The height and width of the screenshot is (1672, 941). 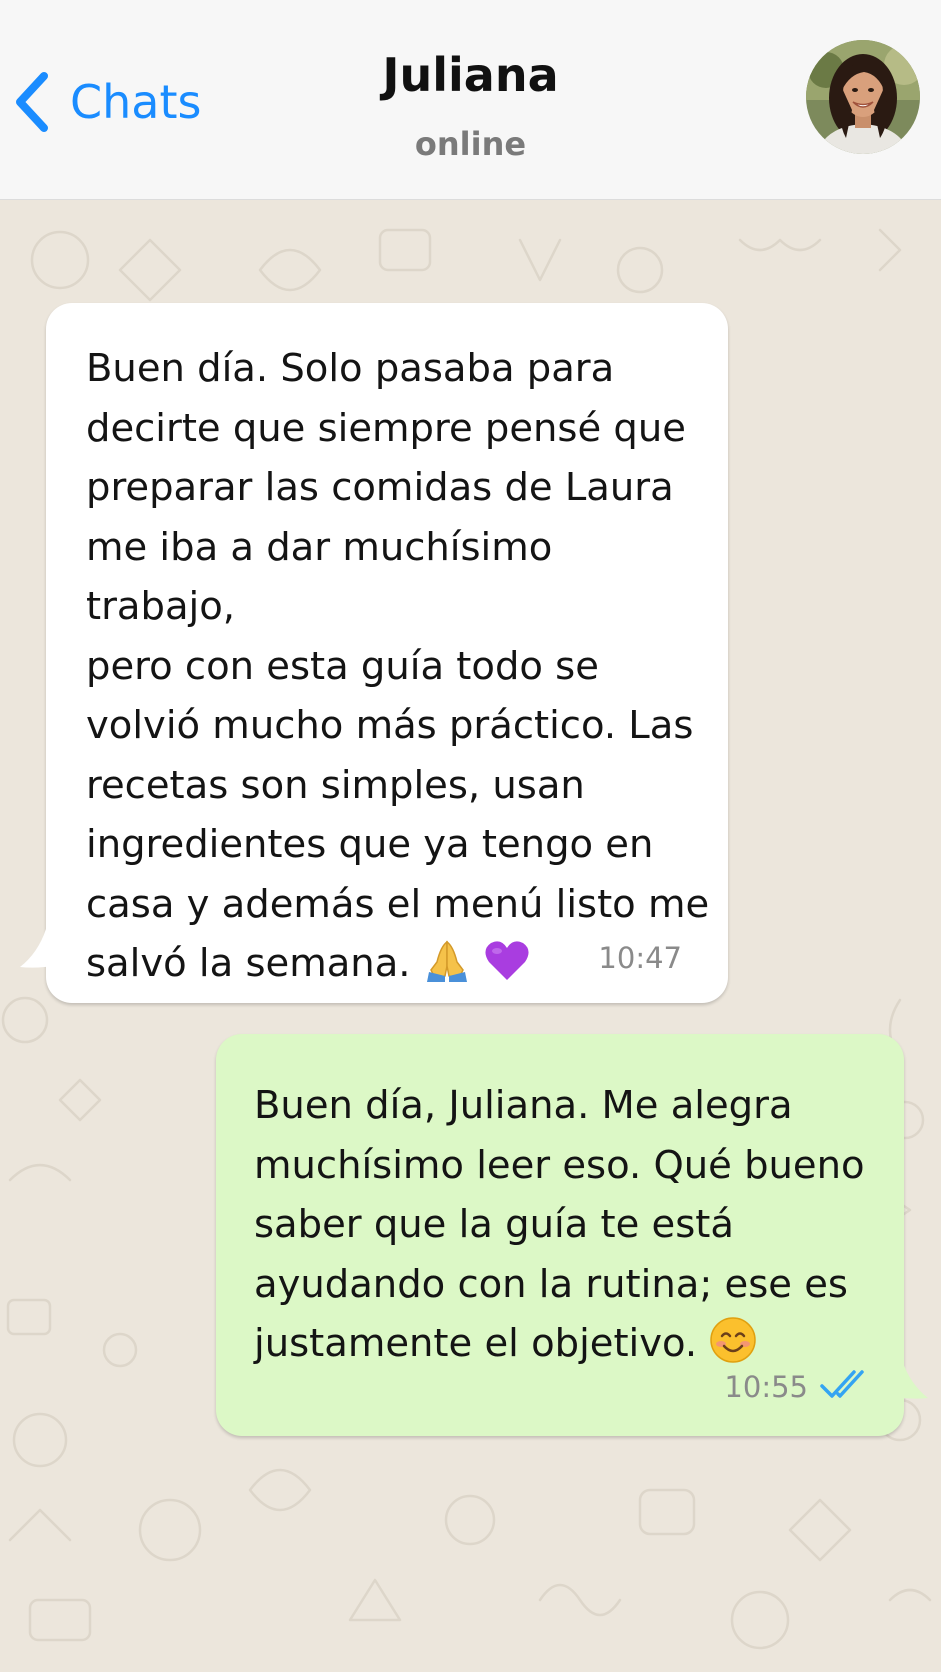 What do you see at coordinates (470, 75) in the screenshot?
I see `contact-name: Juliana` at bounding box center [470, 75].